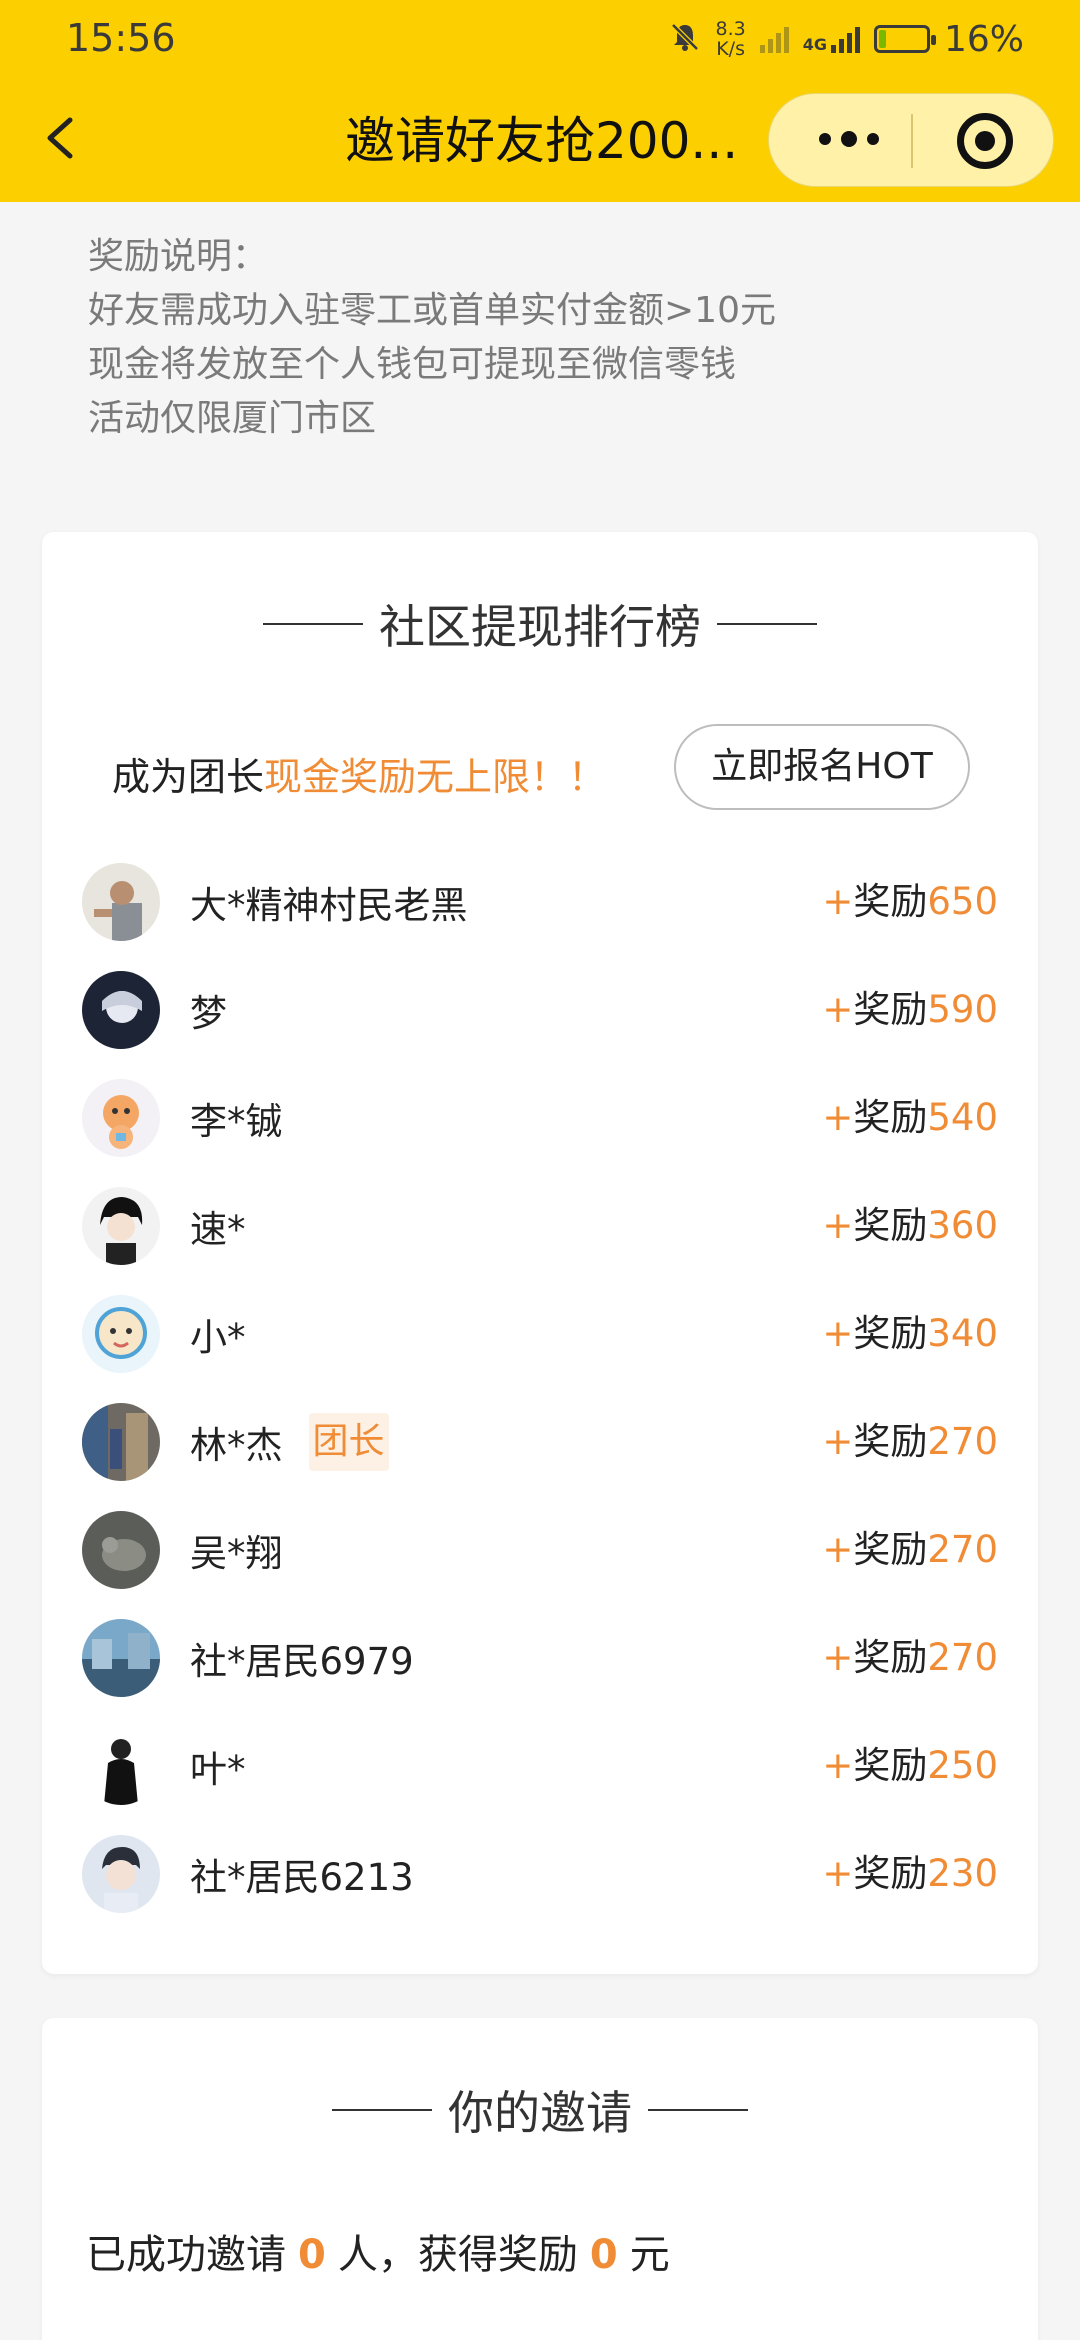 This screenshot has height=2340, width=1080. I want to click on ranking-name: 社*居民6979, so click(302, 1661).